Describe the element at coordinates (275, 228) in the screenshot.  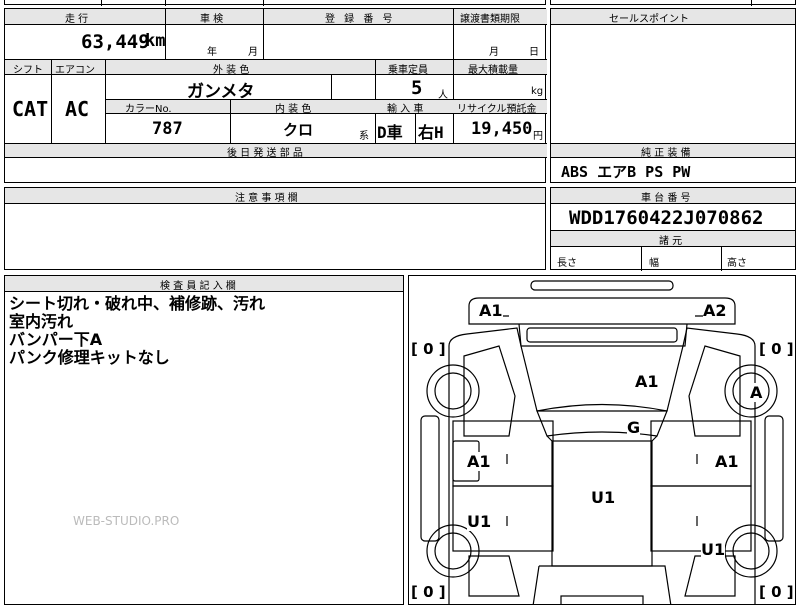
I see `notes-panel: 注 意 事 項 欄` at that location.